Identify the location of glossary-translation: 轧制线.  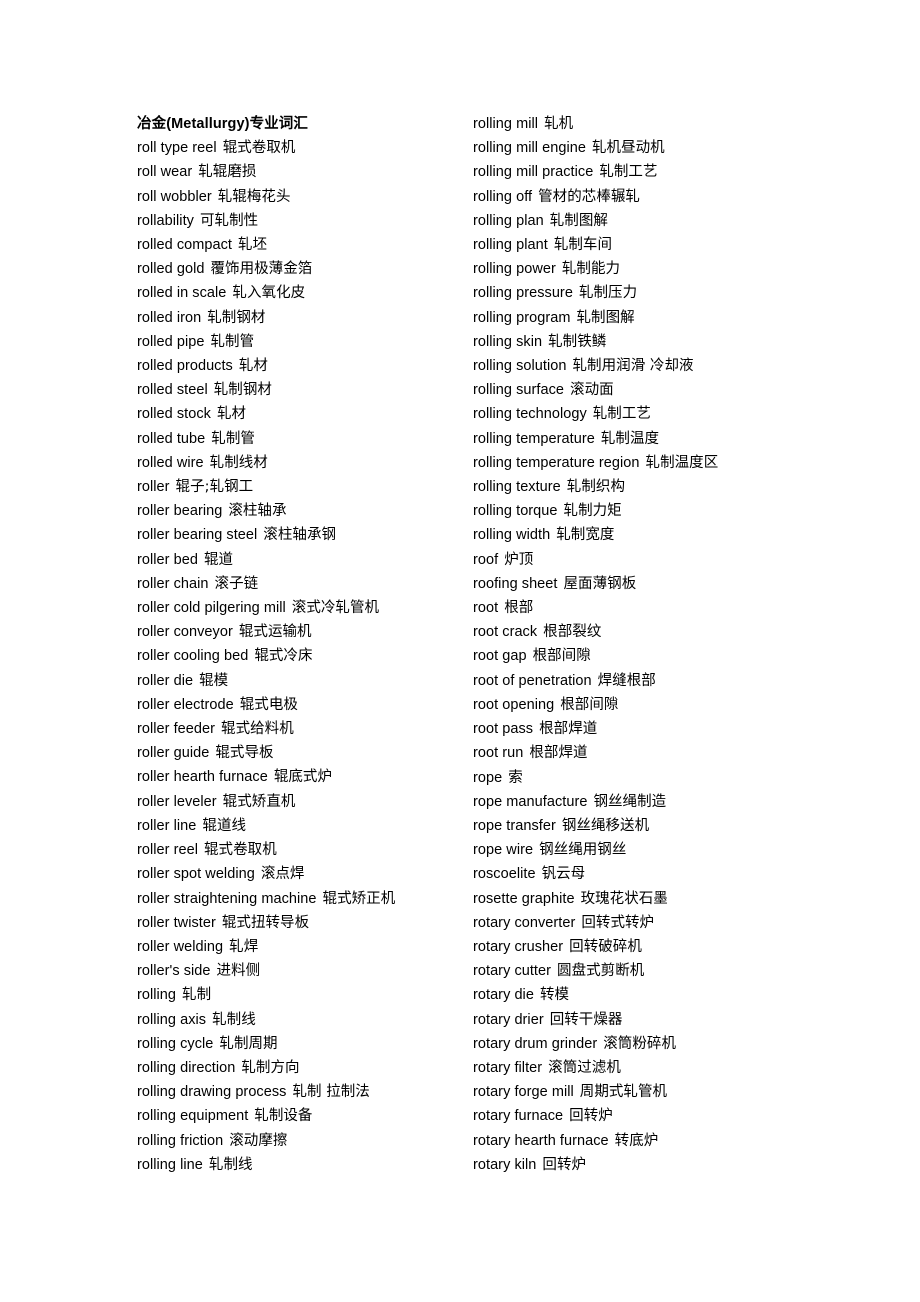
(230, 1164).